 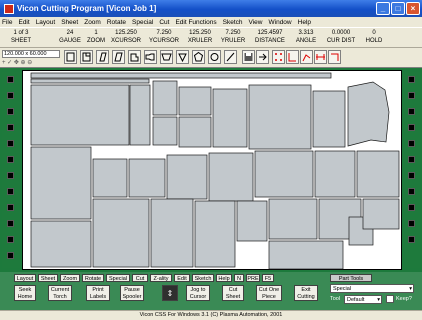 What do you see at coordinates (164, 22) in the screenshot?
I see `menu-cut: Cut` at bounding box center [164, 22].